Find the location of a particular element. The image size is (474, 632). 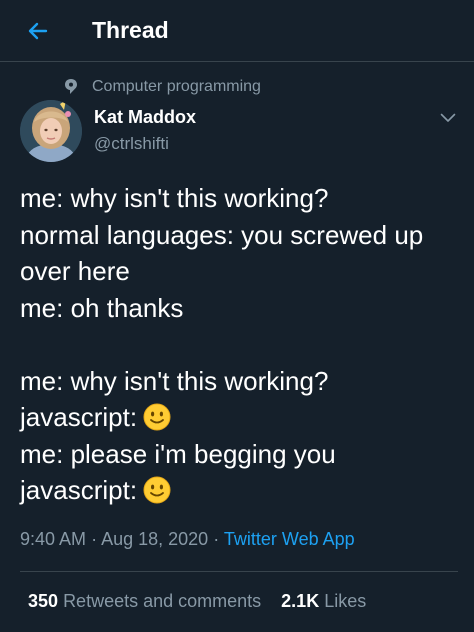

author-handle: @ctrlshifti is located at coordinates (131, 144).